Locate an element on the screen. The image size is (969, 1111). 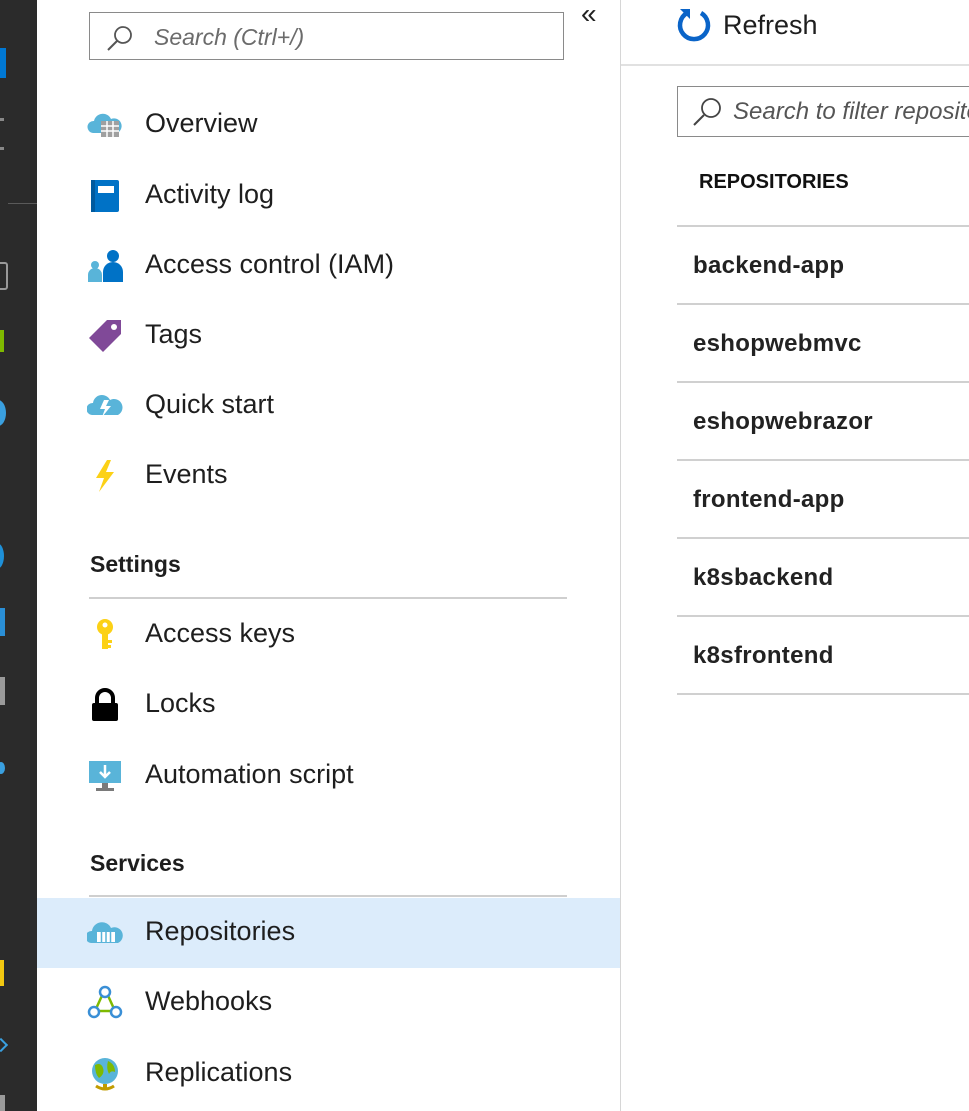
rail-arrow-icon is located at coordinates (4, 1045).